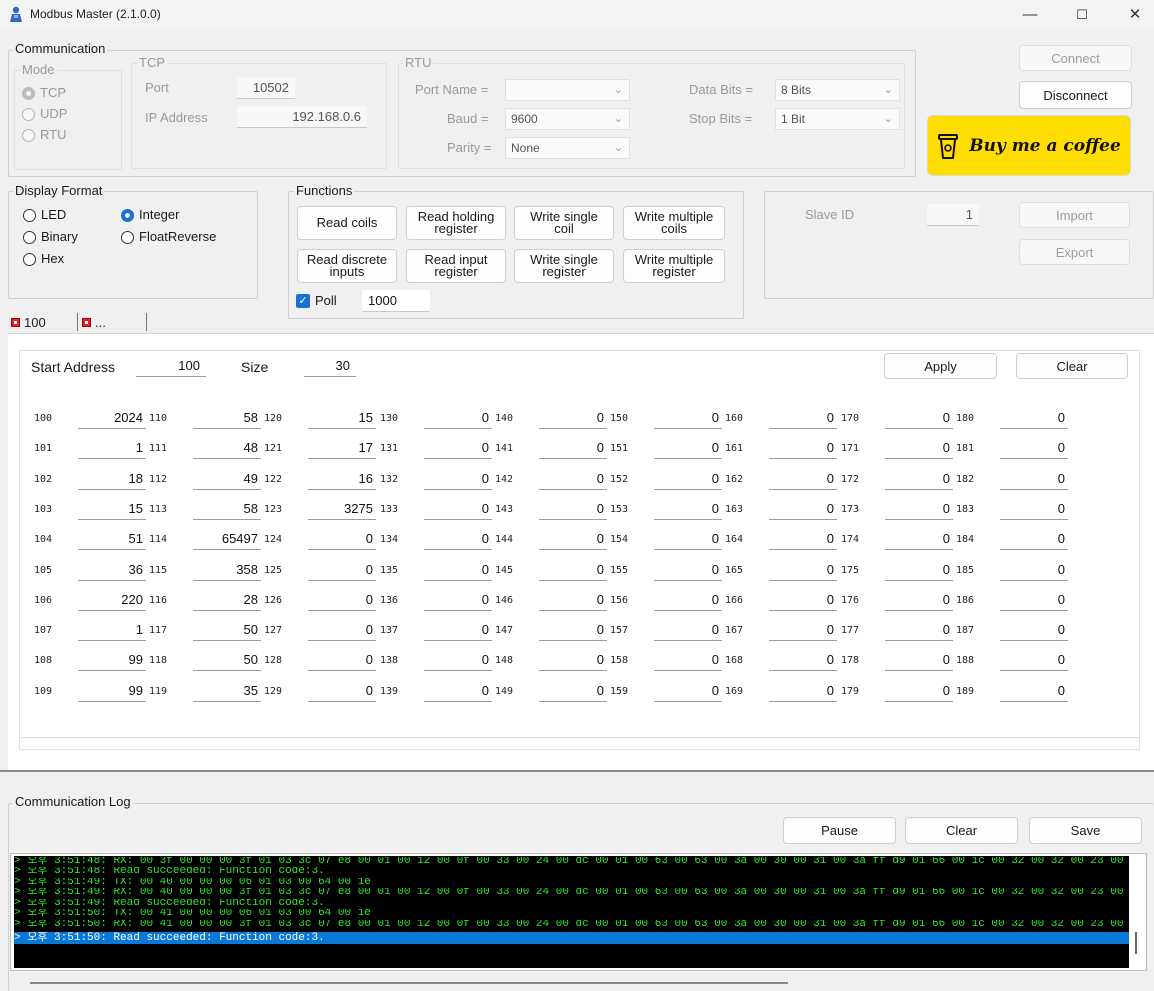 Image resolution: width=1154 pixels, height=991 pixels. What do you see at coordinates (342, 448) in the screenshot?
I see `register-value-field: 17` at bounding box center [342, 448].